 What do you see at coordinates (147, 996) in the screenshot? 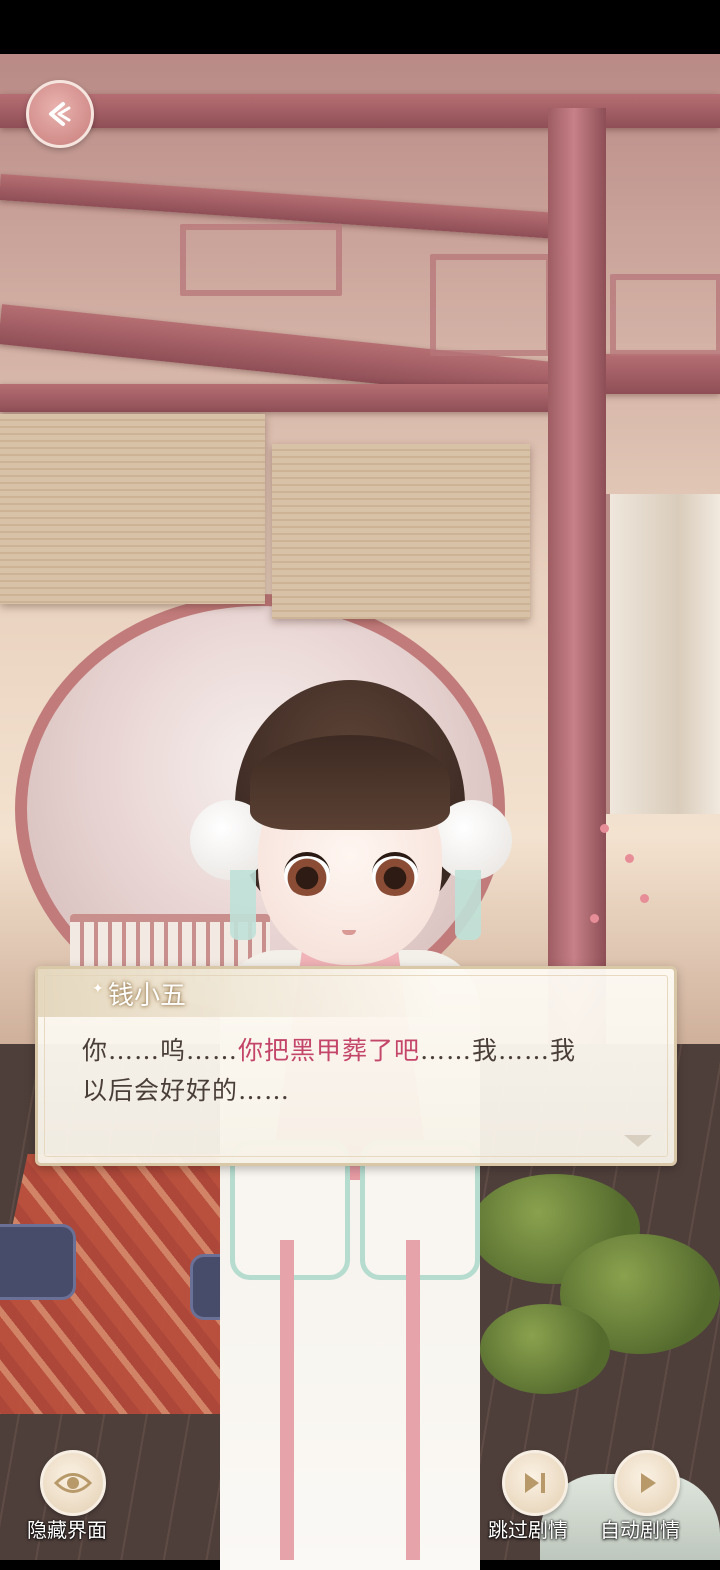
I see `speaker-name: 钱小五` at bounding box center [147, 996].